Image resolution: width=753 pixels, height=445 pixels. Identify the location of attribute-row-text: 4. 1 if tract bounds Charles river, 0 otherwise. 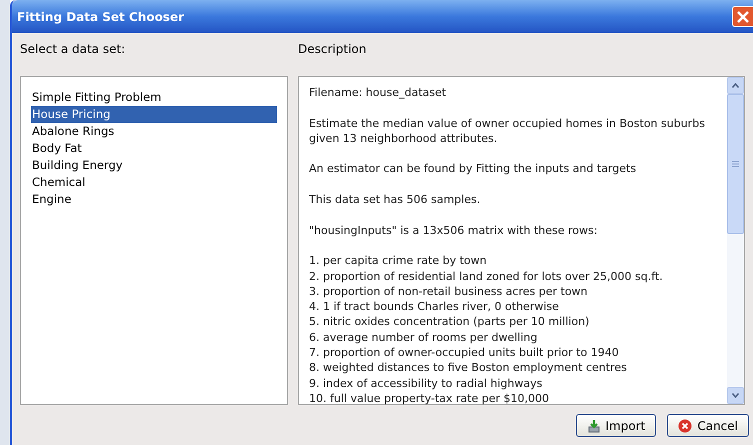
(434, 306).